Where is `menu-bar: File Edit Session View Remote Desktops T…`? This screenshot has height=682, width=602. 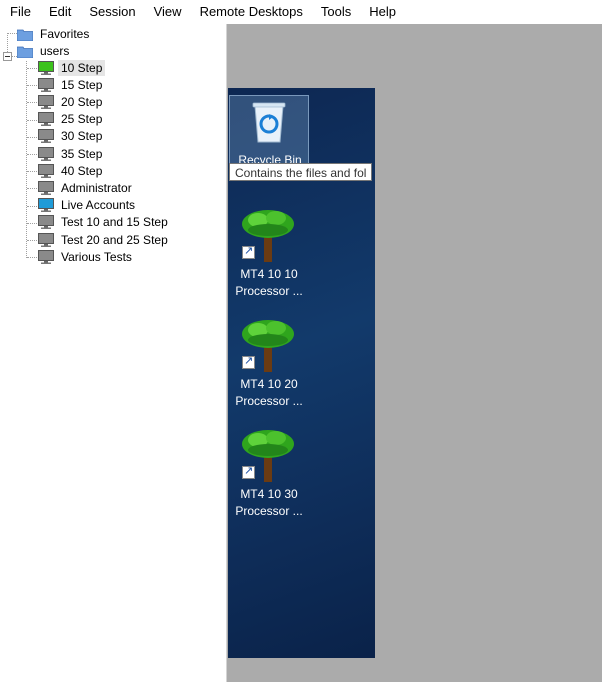
menu-bar: File Edit Session View Remote Desktops T… is located at coordinates (301, 12).